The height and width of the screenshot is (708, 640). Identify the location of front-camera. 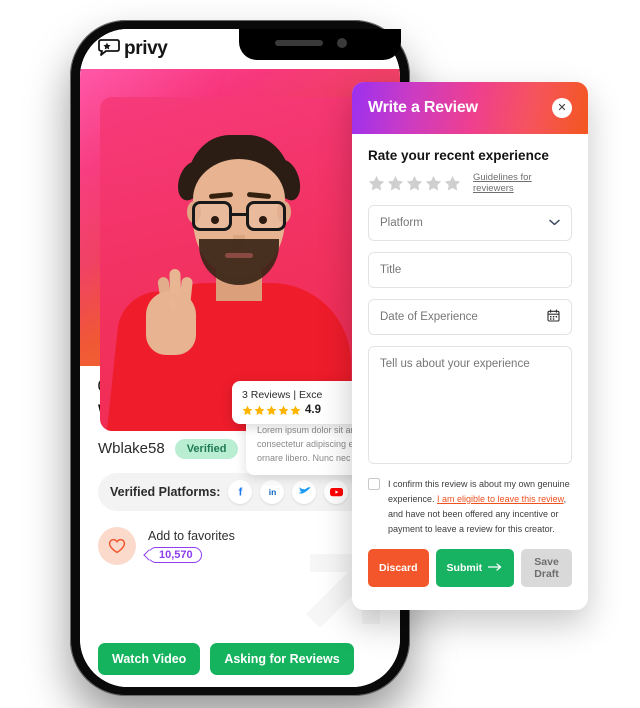
(342, 43).